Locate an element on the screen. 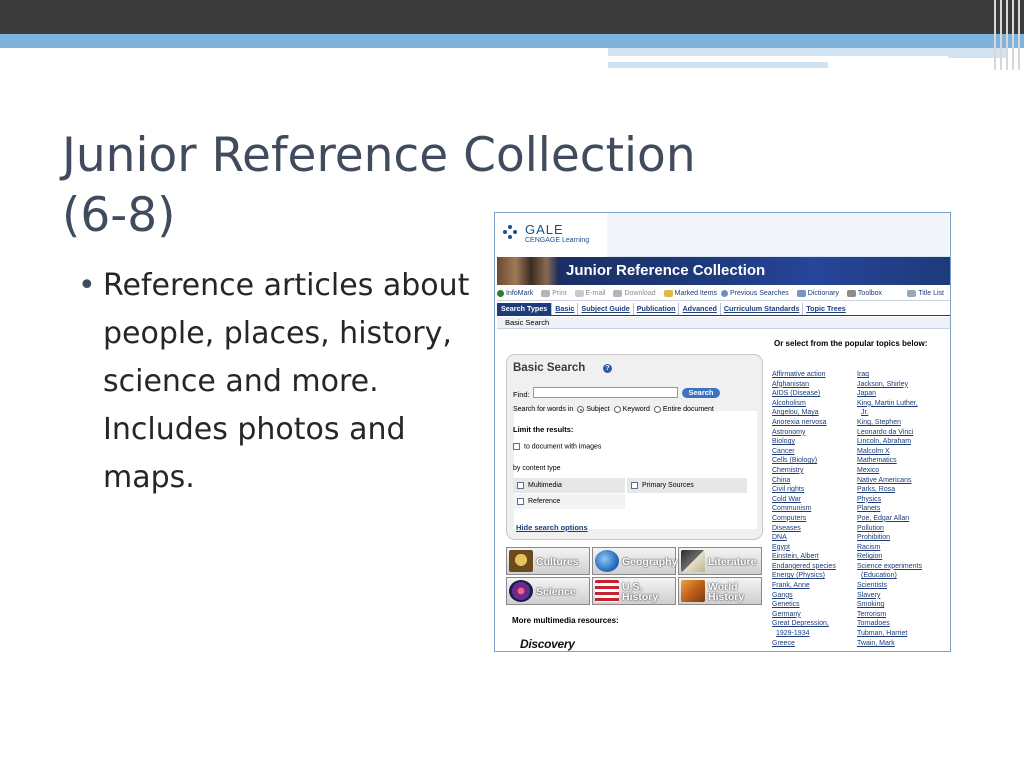  topic-link: Energy (Physics) is located at coordinates (814, 576).